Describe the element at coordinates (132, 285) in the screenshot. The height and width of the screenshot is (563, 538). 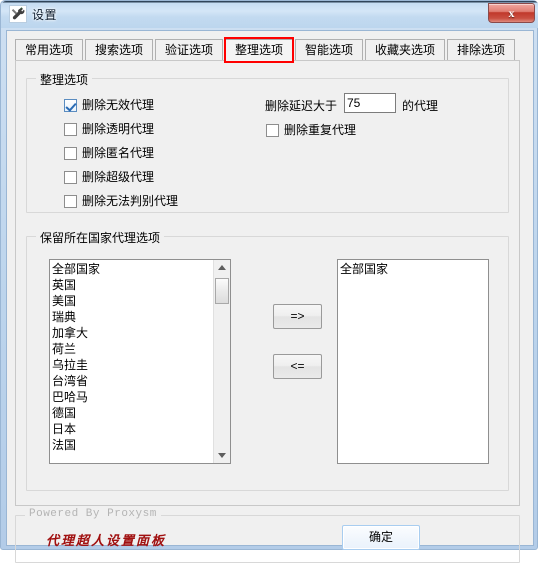
I see `list-item: 英国` at that location.